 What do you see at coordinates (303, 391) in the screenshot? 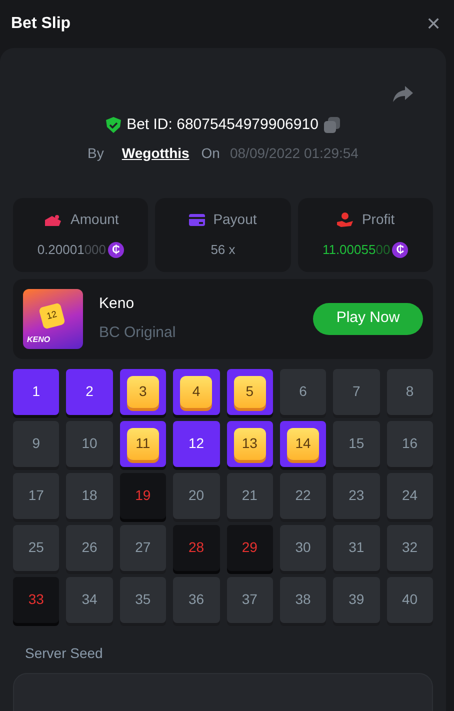
I see `number-tile: 6` at bounding box center [303, 391].